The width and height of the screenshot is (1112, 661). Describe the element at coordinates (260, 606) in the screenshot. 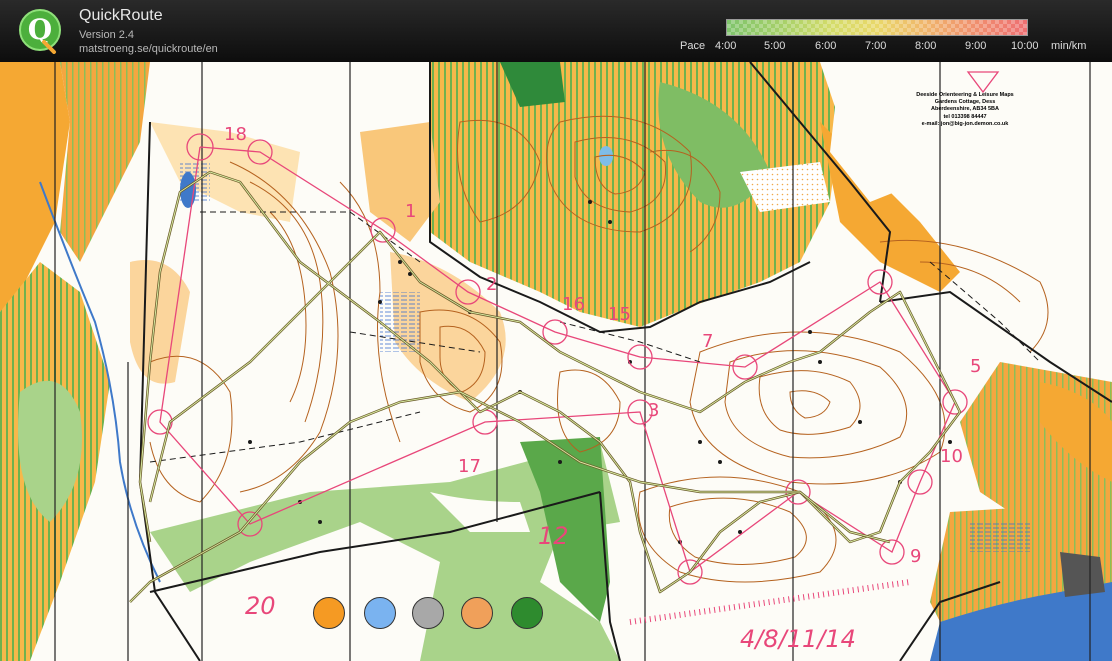

I see `handwritten-number: 20` at that location.